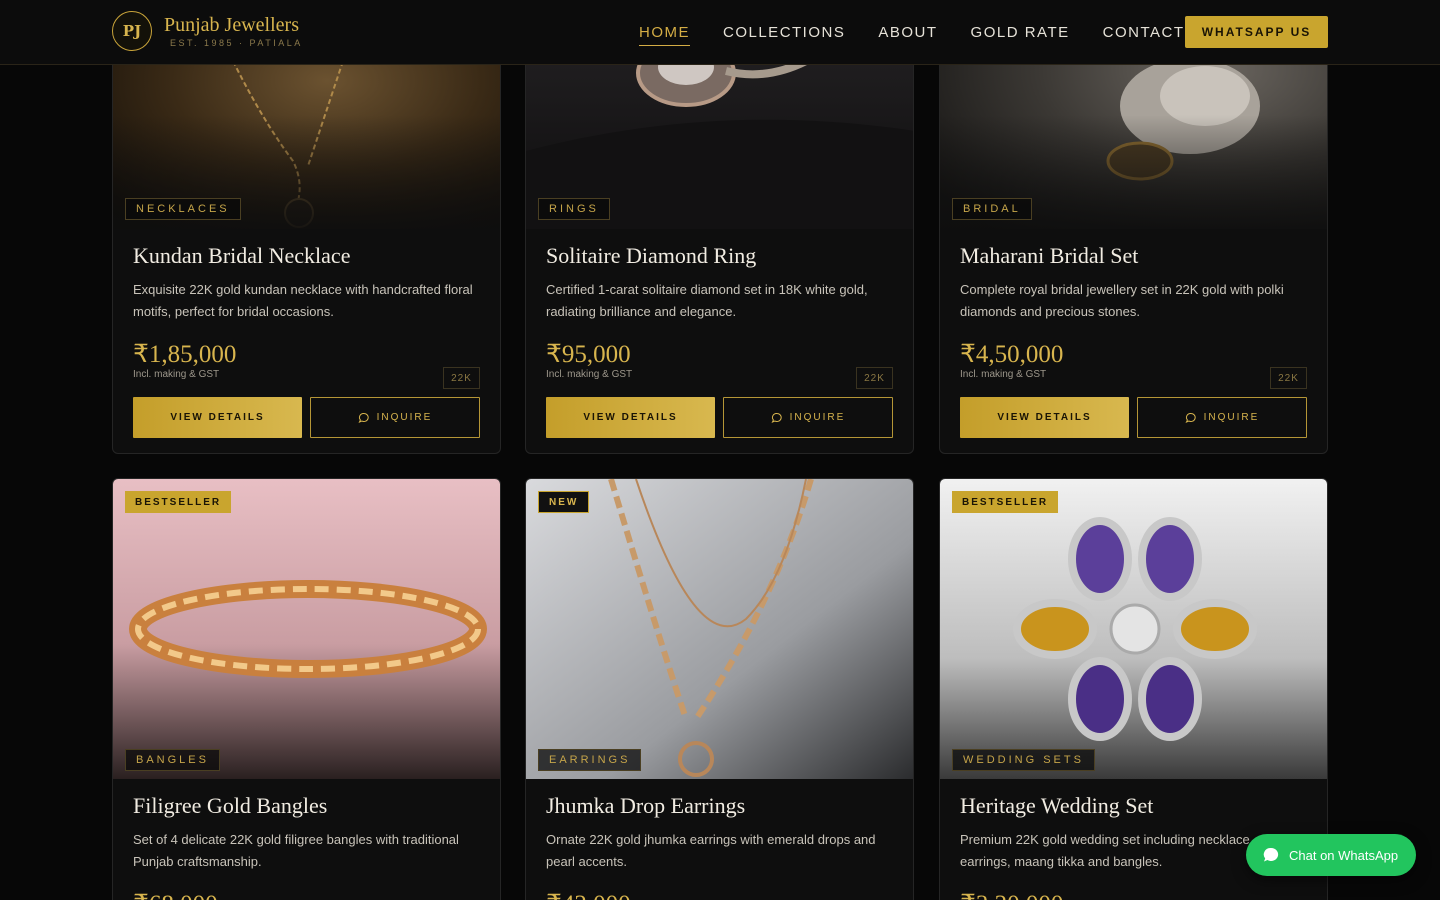  Describe the element at coordinates (574, 209) in the screenshot. I see `category-tag: RINGS` at that location.